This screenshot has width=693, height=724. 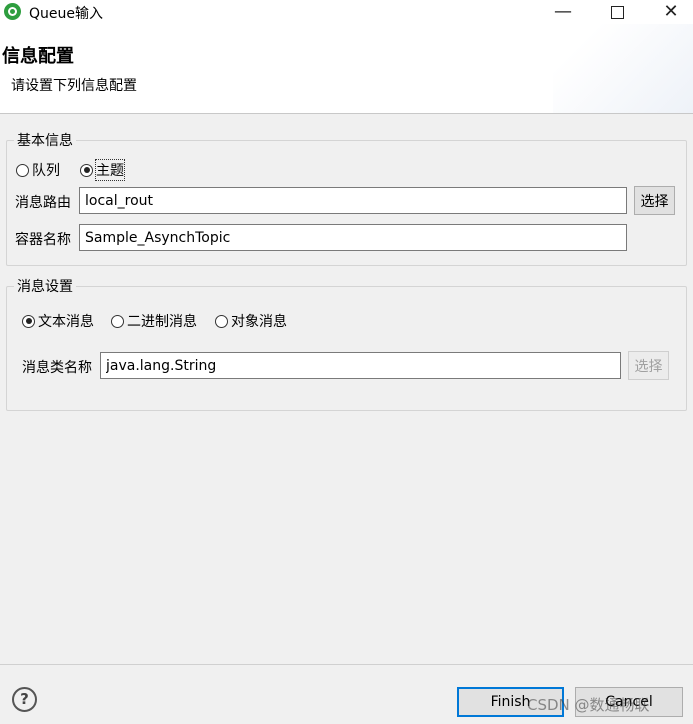 What do you see at coordinates (22, 170) in the screenshot?
I see `queue-radio-circle` at bounding box center [22, 170].